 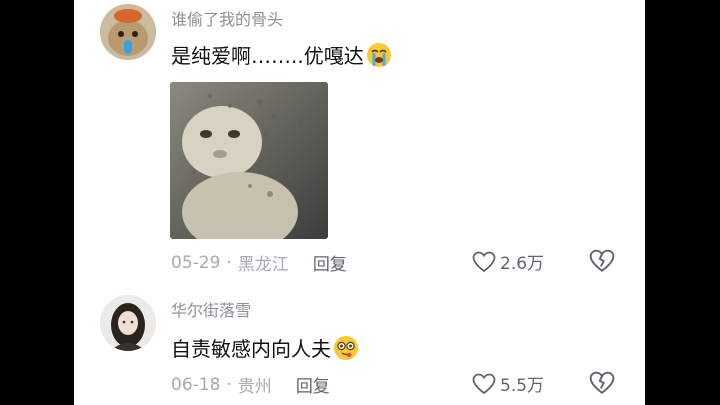 What do you see at coordinates (522, 386) in the screenshot?
I see `like-count: 5.5万` at bounding box center [522, 386].